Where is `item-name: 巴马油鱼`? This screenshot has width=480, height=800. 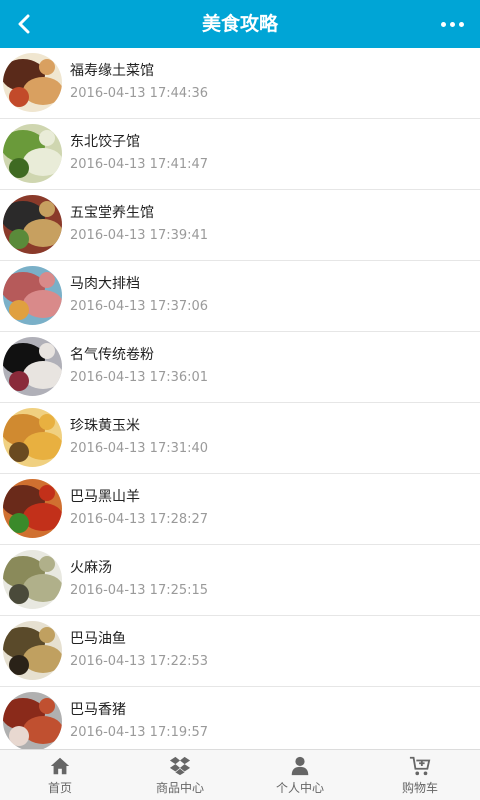
item-name: 巴马油鱼 is located at coordinates (98, 639).